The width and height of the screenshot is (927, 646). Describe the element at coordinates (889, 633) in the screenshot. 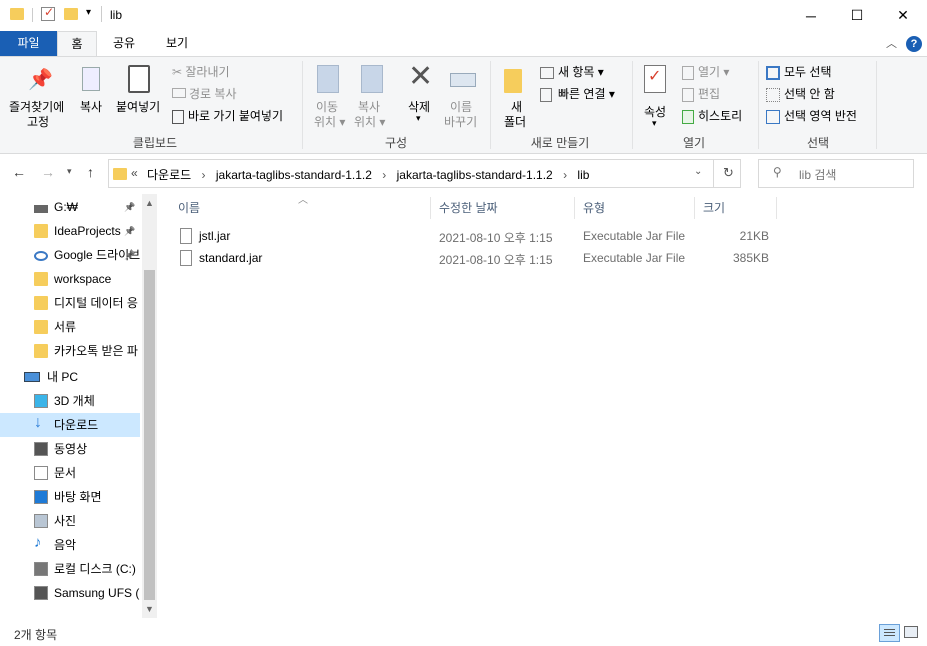

I see `details-view-icon` at that location.